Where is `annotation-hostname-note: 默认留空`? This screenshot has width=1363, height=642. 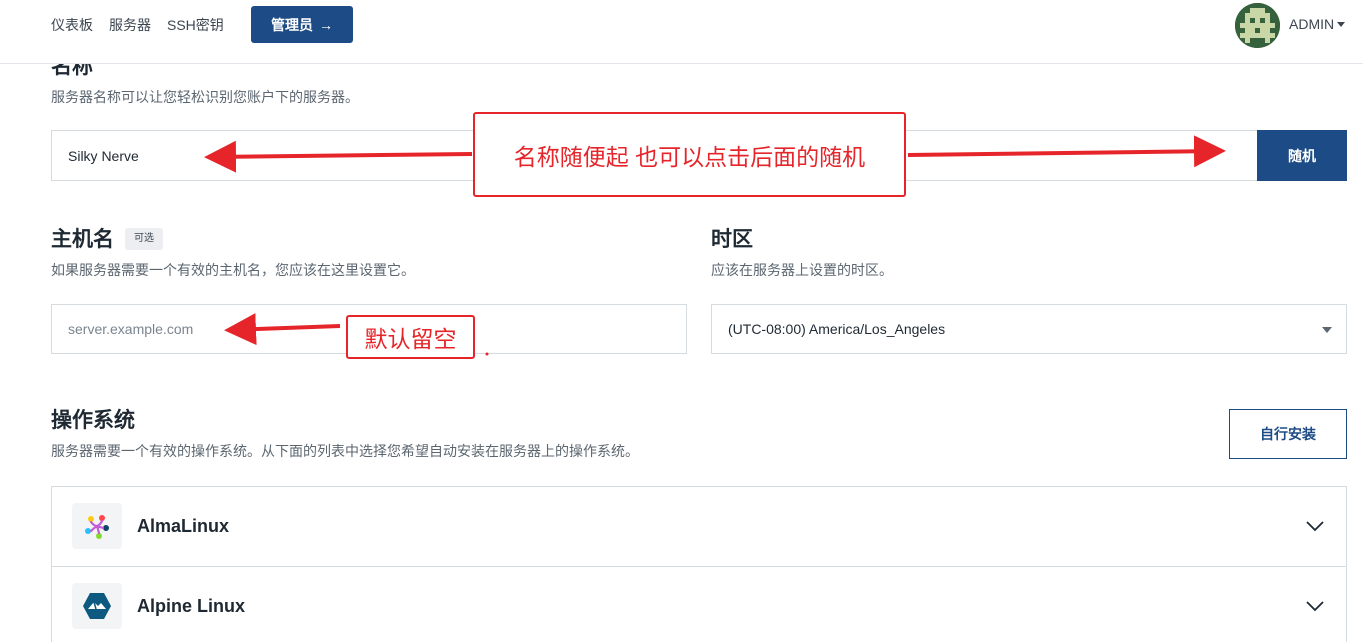 annotation-hostname-note: 默认留空 is located at coordinates (410, 337).